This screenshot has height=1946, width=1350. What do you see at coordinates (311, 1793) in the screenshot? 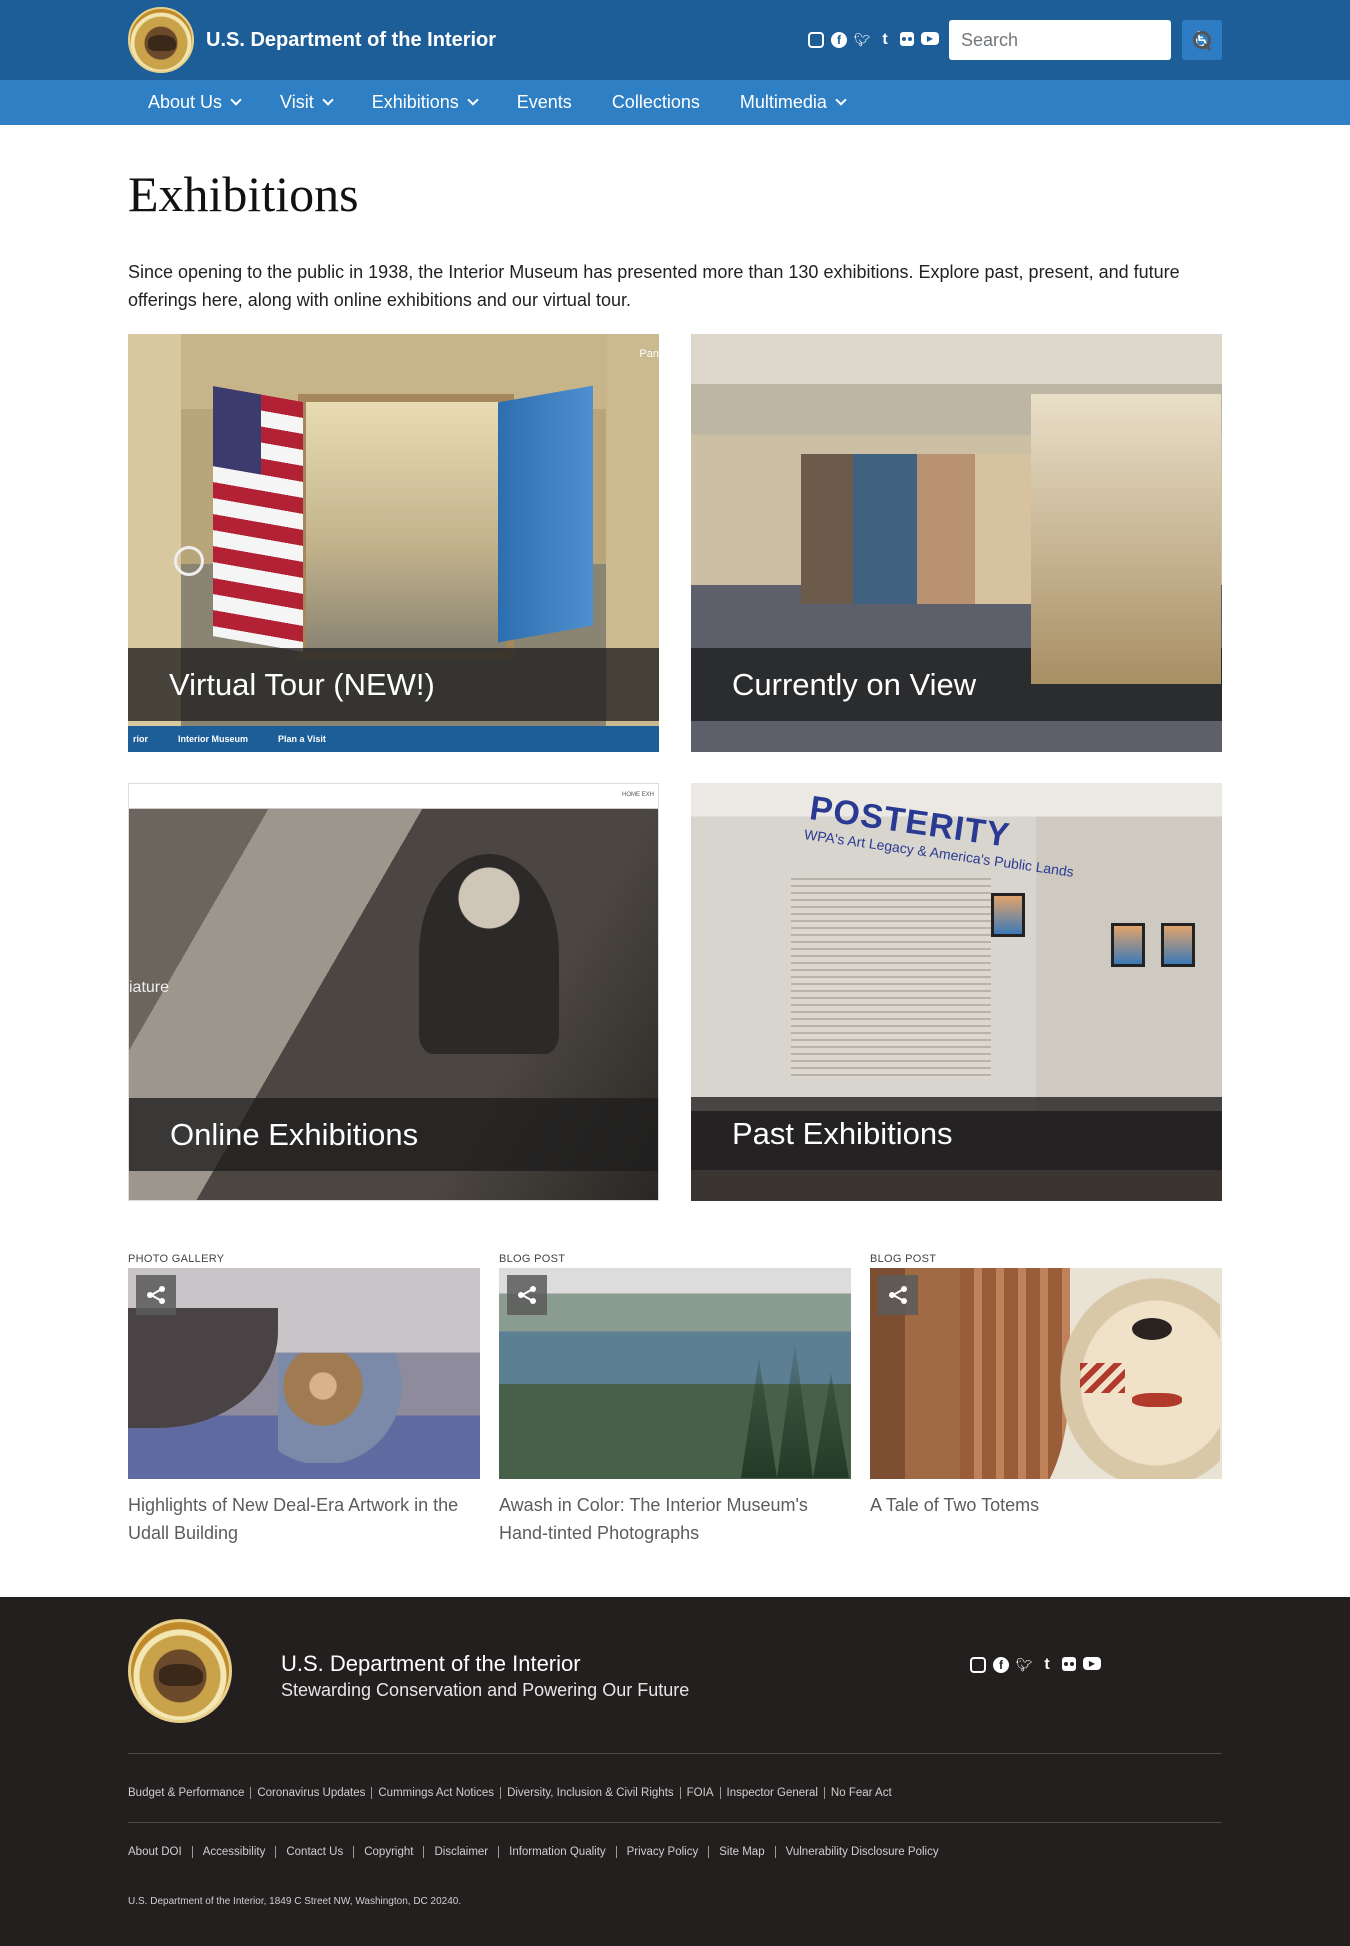
I see `footer-link: Coronavirus Updates` at bounding box center [311, 1793].